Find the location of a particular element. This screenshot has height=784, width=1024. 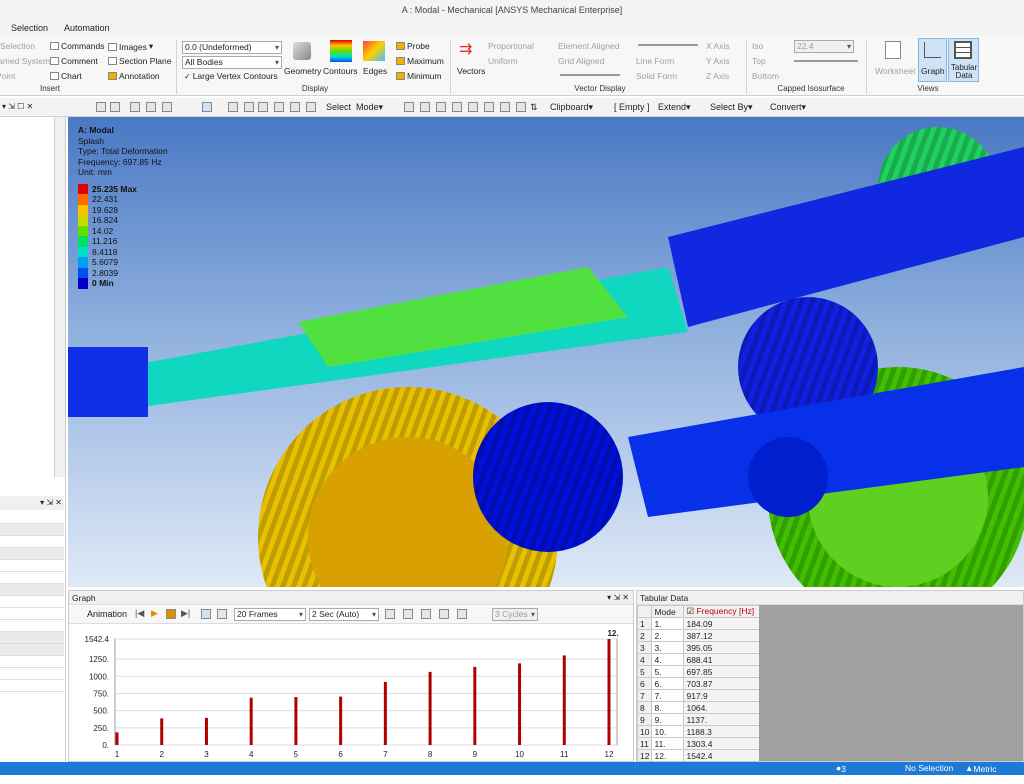

stop-icon is located at coordinates (171, 614).